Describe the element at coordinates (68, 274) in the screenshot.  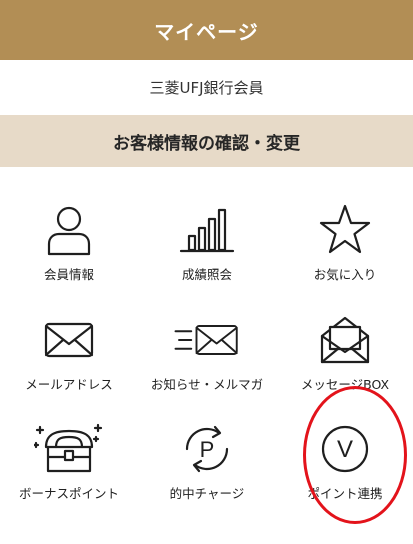
I see `menu-label: 会員情報` at that location.